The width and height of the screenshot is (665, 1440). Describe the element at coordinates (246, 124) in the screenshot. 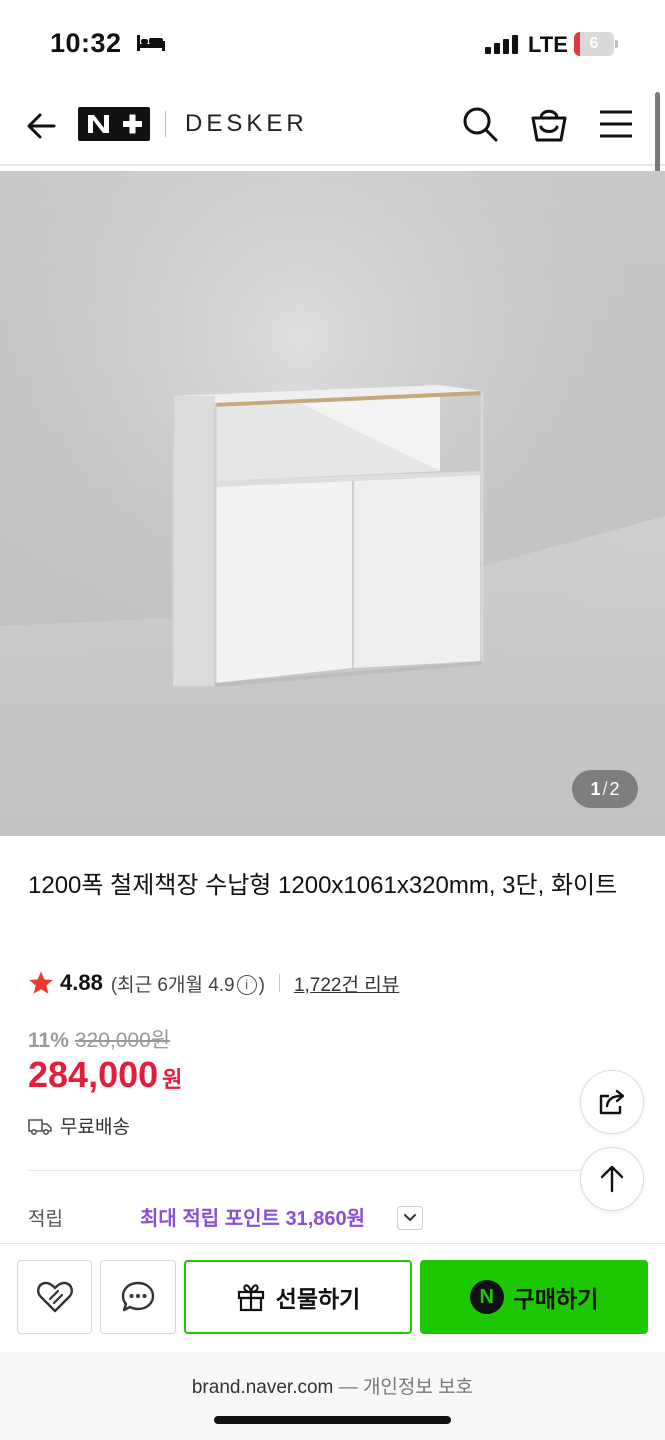

I see `brand-name: DESKER` at that location.